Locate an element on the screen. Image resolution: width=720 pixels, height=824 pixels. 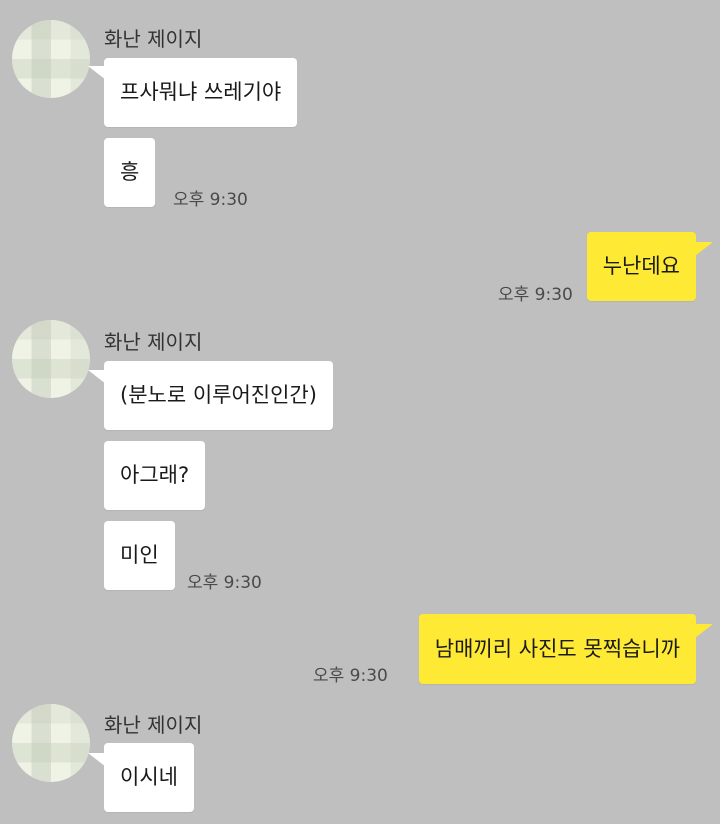
message-text: 미인 is located at coordinates (139, 555).